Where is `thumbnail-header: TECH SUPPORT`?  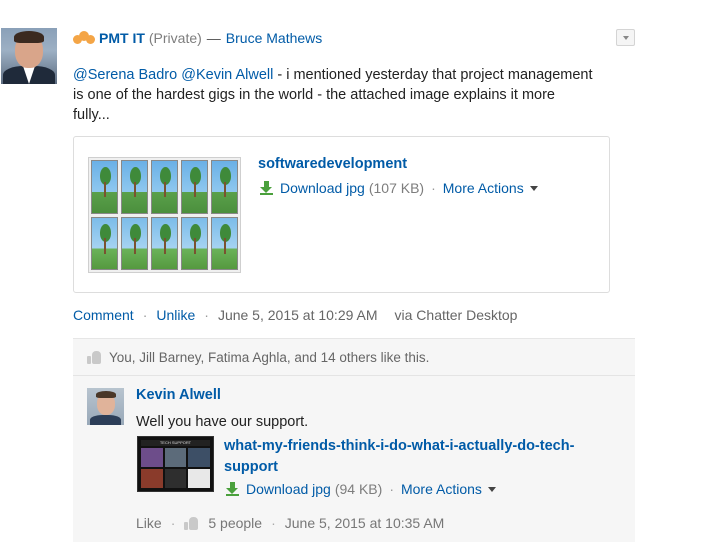 thumbnail-header: TECH SUPPORT is located at coordinates (175, 443).